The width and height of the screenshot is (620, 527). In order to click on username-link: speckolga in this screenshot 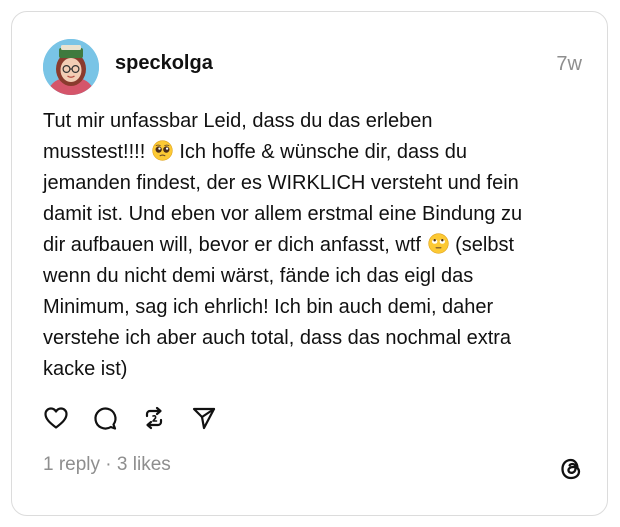, I will do `click(164, 63)`.